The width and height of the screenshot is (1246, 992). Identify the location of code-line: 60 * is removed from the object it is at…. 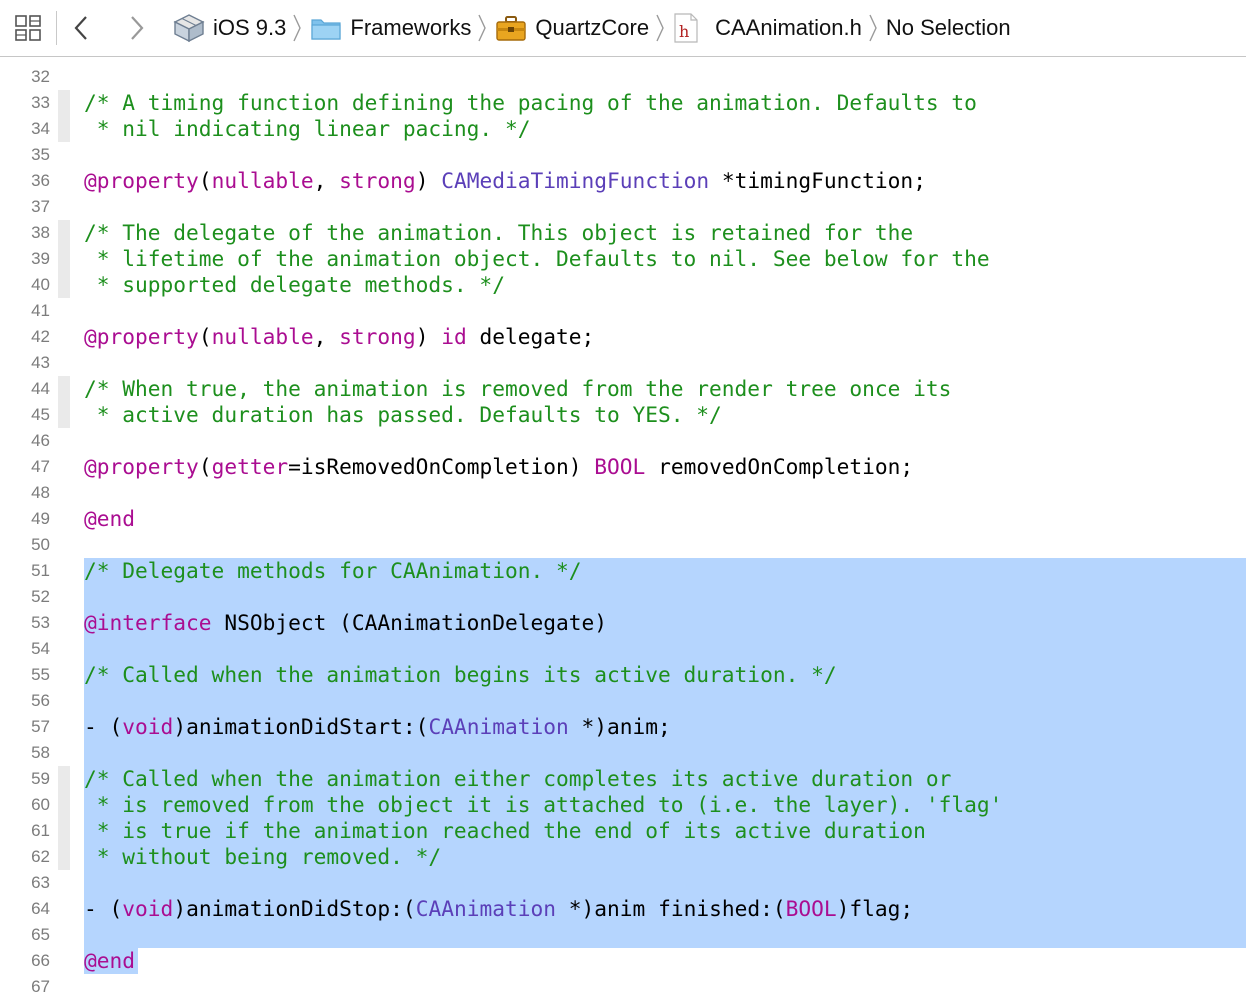
(623, 805).